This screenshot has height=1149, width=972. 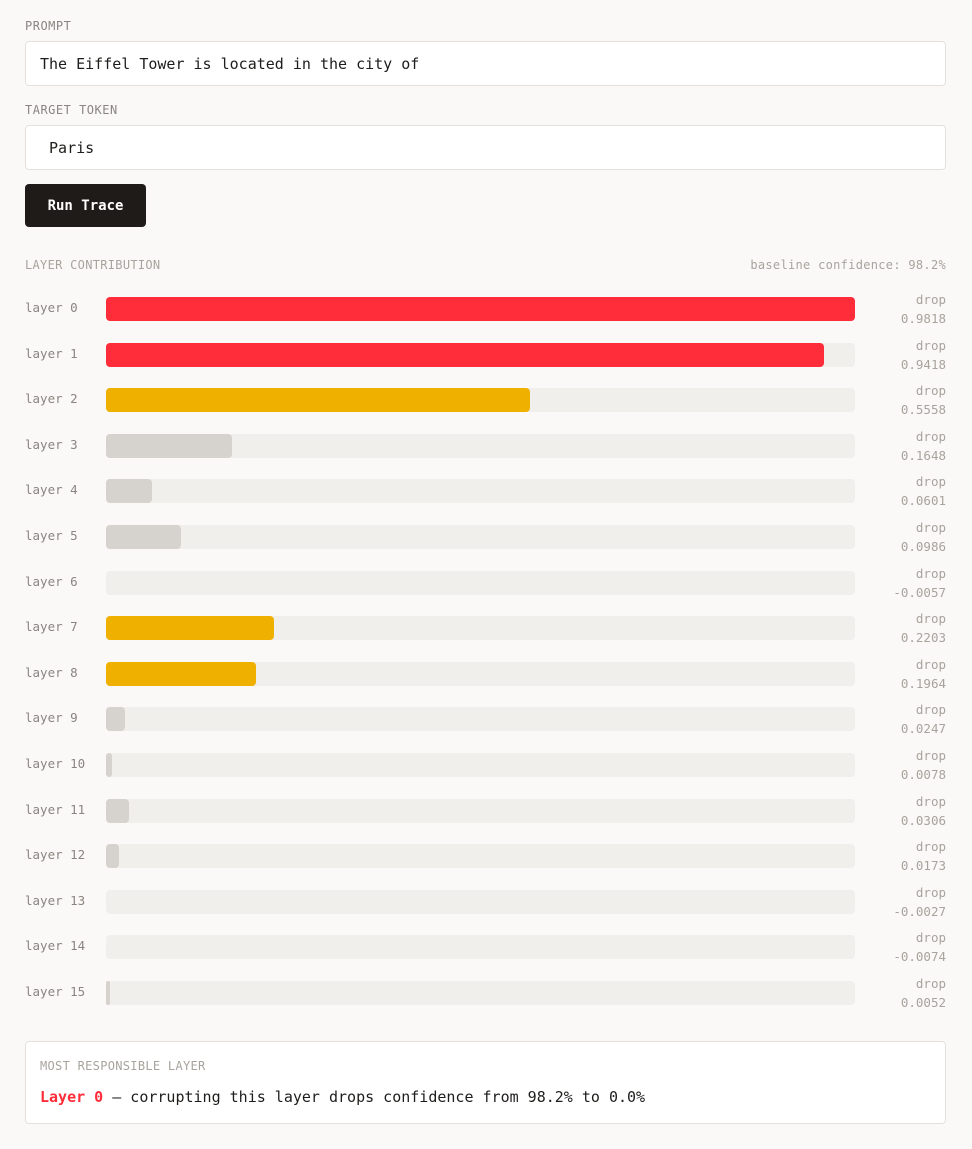 I want to click on layer-row: layer 6 drop -0.0057, so click(x=485, y=583).